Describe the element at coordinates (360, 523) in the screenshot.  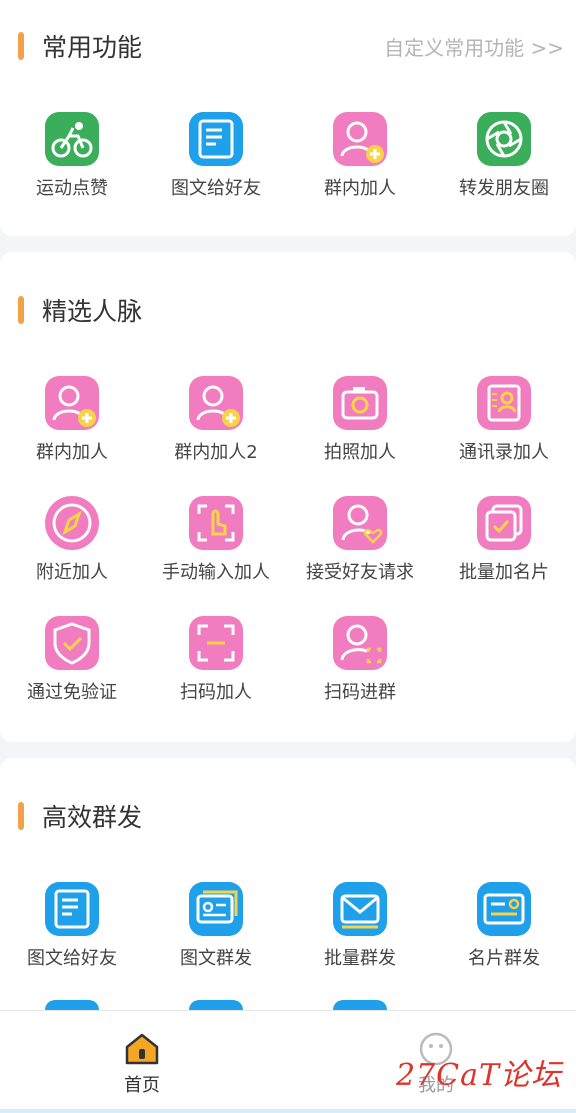
I see `person-heart-icon` at that location.